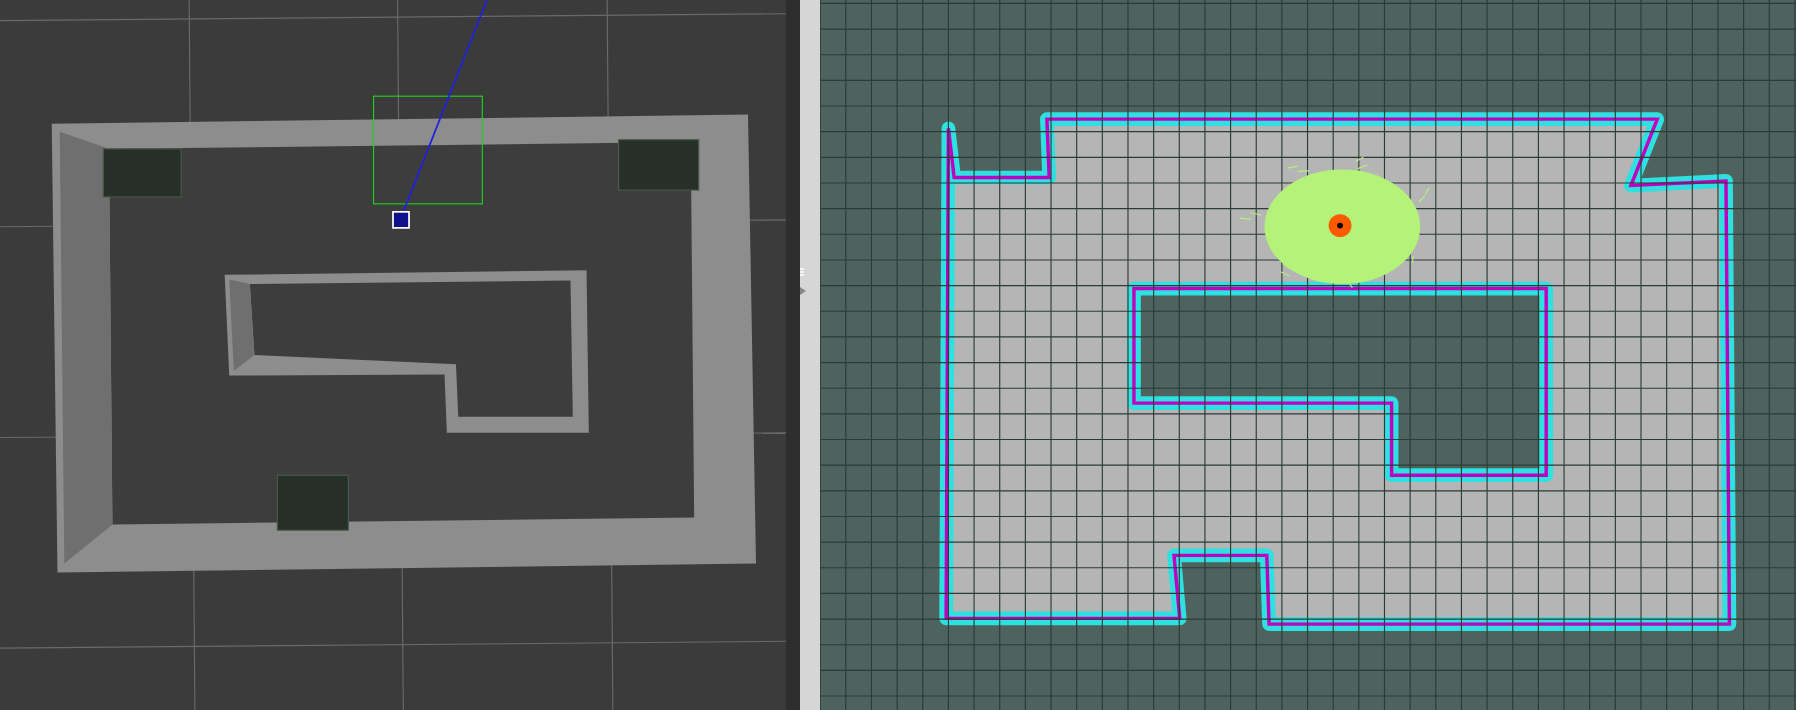  I want to click on robot-marker-icon, so click(1340, 226).